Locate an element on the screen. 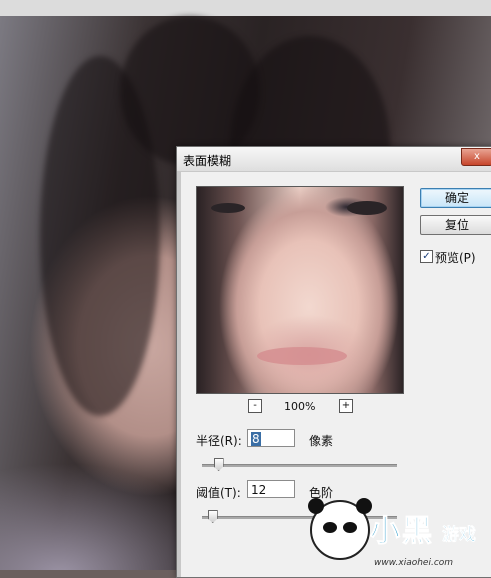  preview-eye-left is located at coordinates (228, 208).